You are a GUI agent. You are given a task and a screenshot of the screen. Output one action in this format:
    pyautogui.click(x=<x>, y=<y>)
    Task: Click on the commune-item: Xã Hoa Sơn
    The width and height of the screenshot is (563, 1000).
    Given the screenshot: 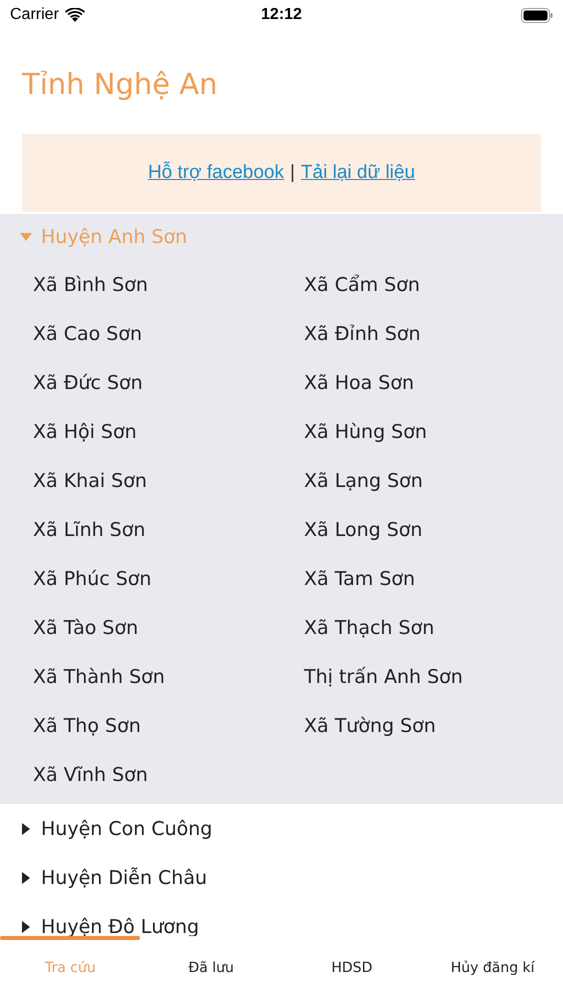 What is the action you would take?
    pyautogui.click(x=433, y=382)
    